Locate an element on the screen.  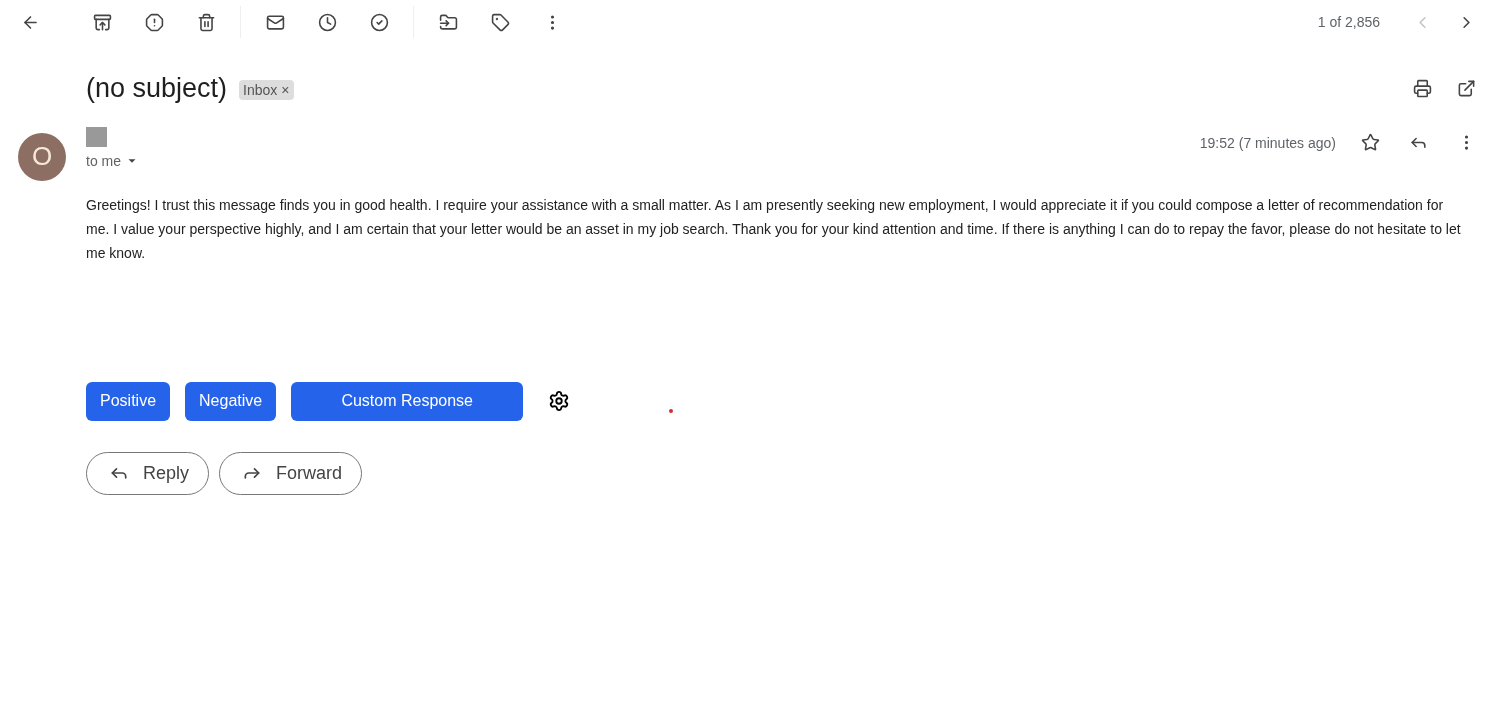
email-subject: (no subject) is located at coordinates (157, 88).